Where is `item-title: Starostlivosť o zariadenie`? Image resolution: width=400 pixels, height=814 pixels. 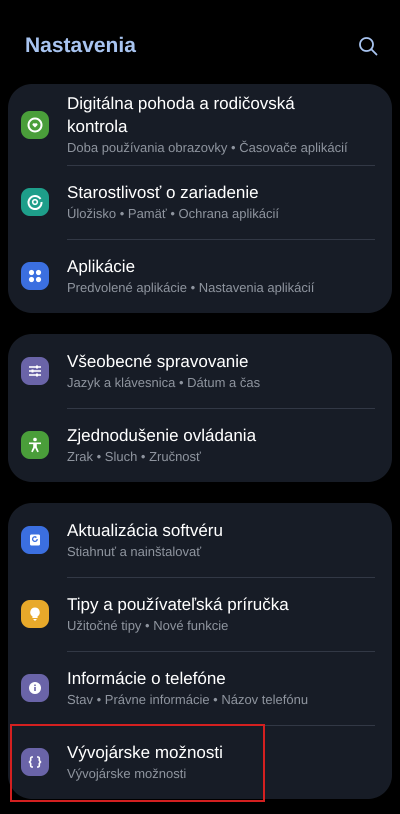
item-title: Starostlivosť o zariadenie is located at coordinates (163, 193).